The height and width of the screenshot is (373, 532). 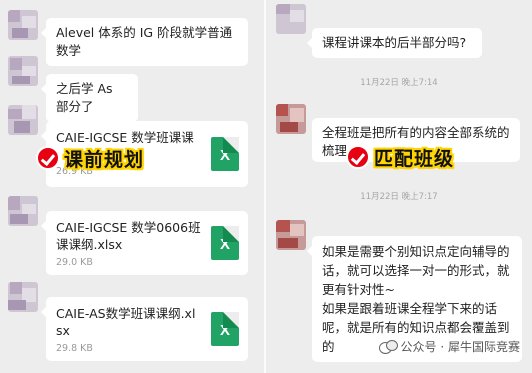 I want to click on section-label-overlay: 匹配班级, so click(x=400, y=157).